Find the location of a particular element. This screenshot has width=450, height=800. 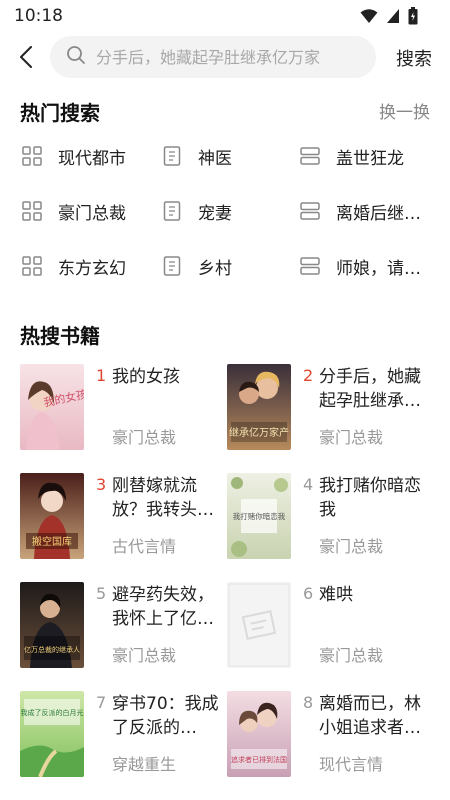

book-card: 继承亿万家产 2 分手后，她藏起孕肚继承… 豪门总裁 is located at coordinates (327, 409).